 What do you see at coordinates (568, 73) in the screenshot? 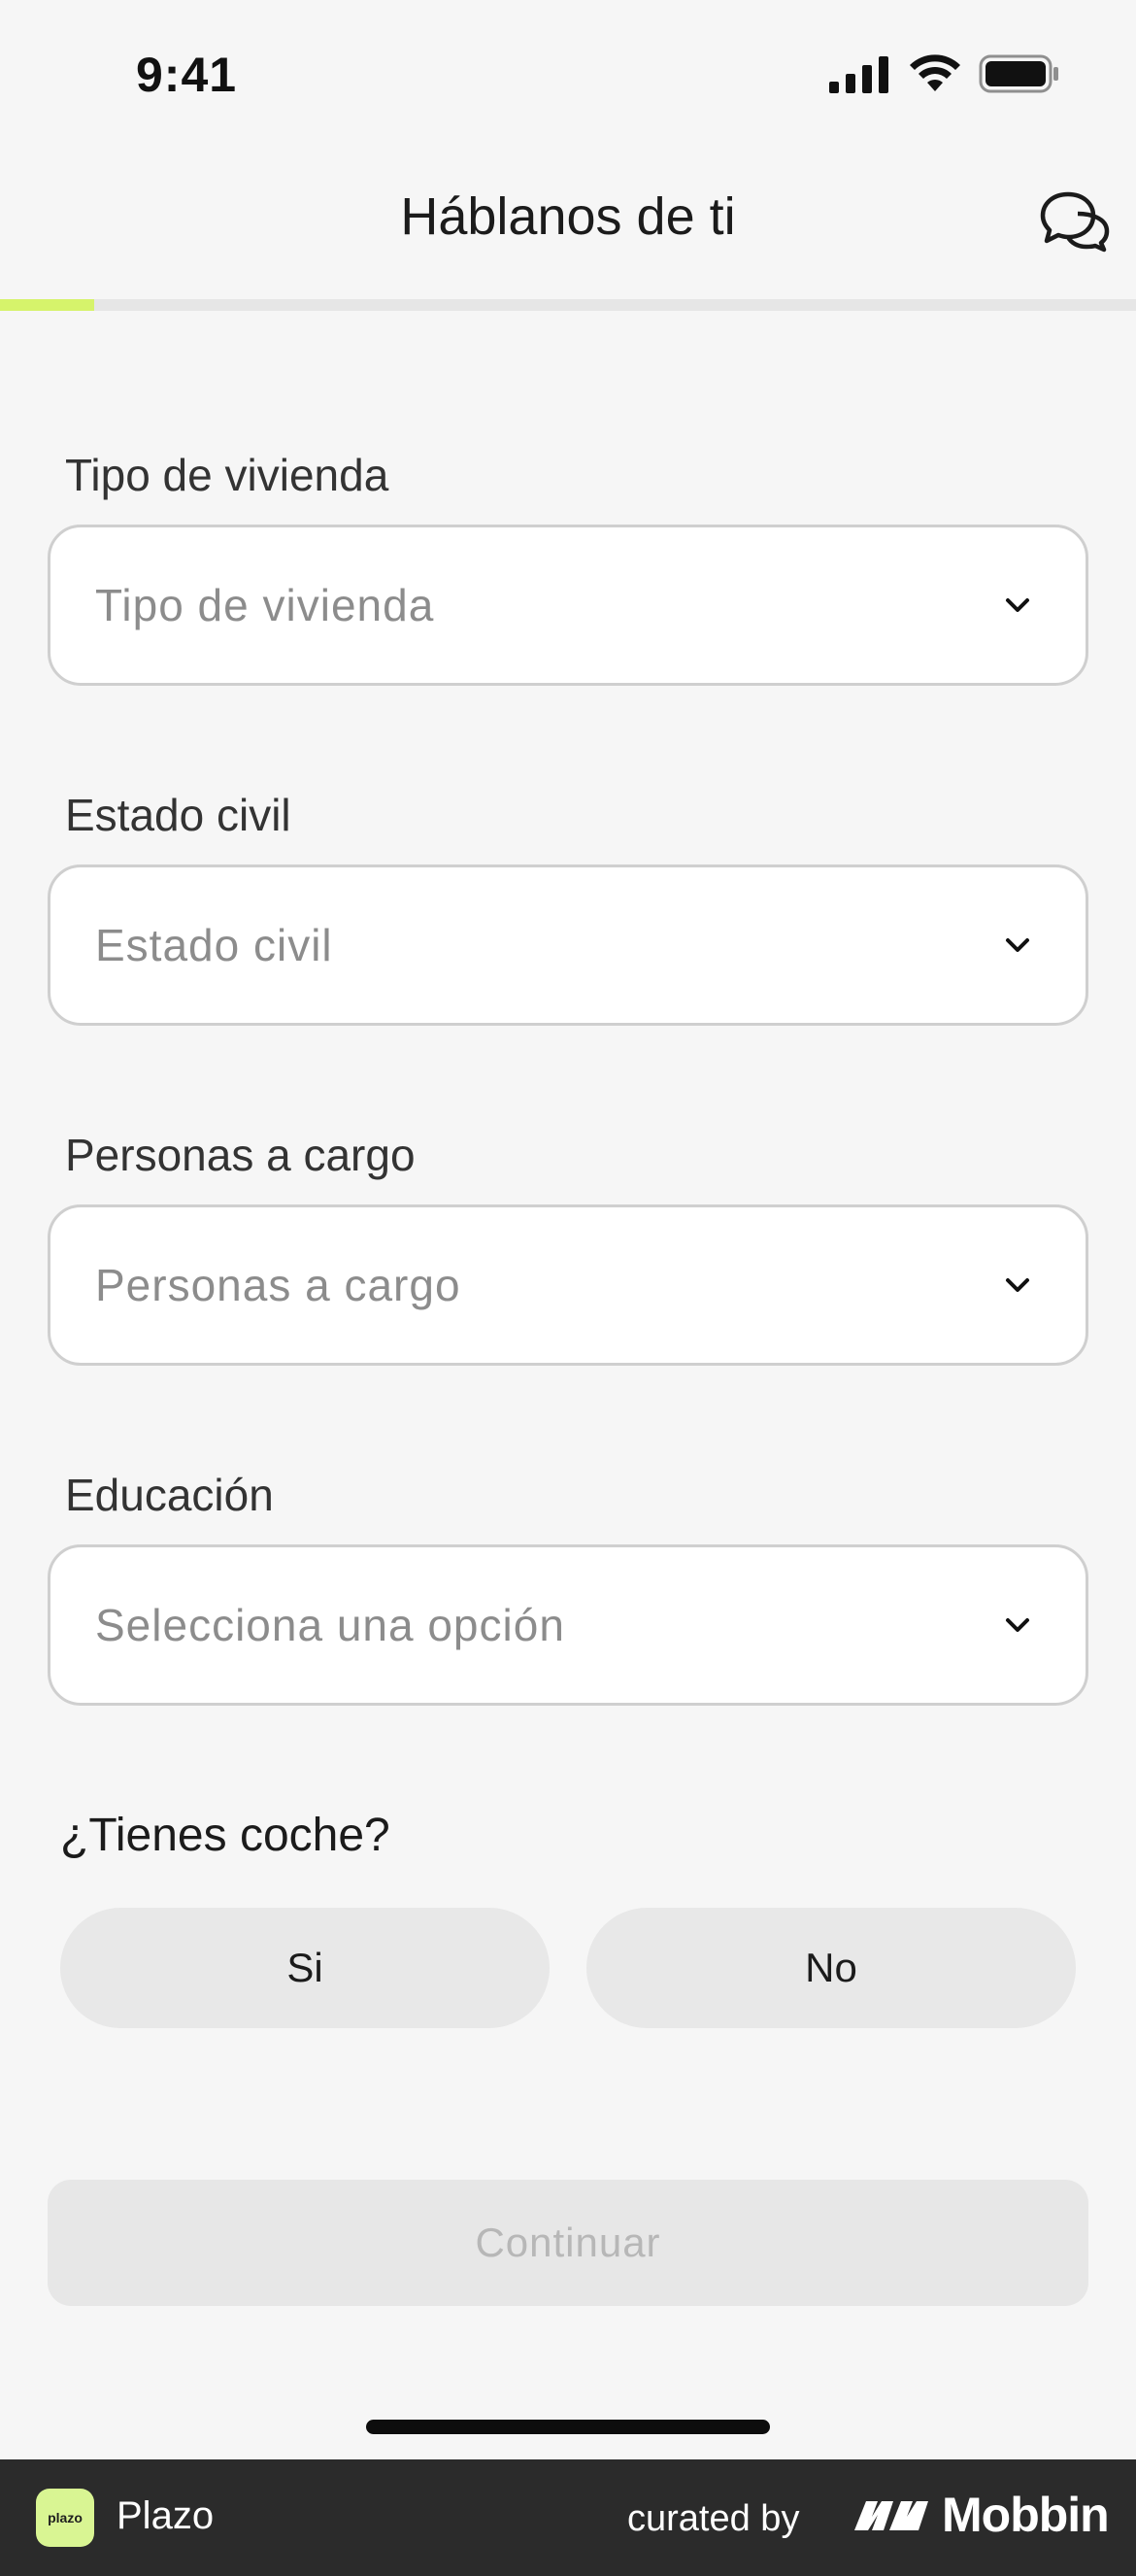
I see `status-bar: 9:41` at bounding box center [568, 73].